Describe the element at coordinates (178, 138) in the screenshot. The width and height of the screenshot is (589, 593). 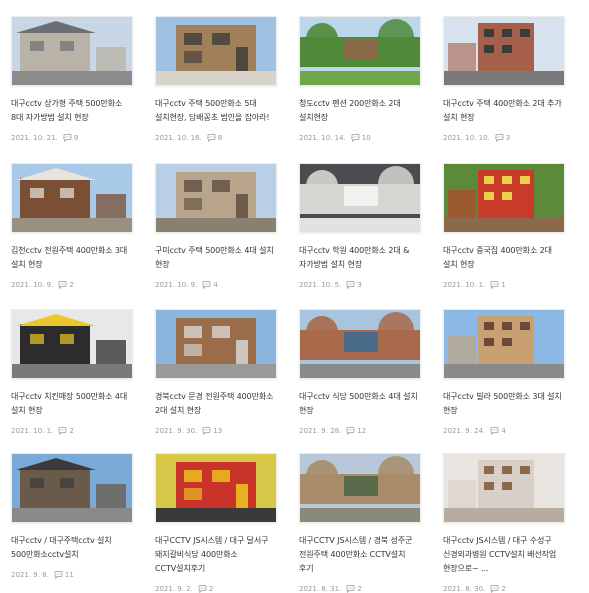
I see `post-date: 2021. 10. 16.` at that location.